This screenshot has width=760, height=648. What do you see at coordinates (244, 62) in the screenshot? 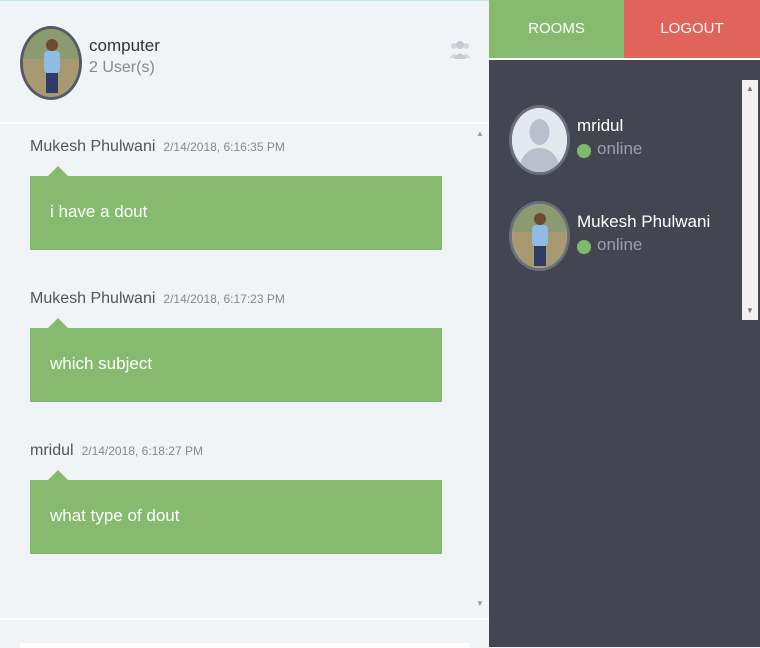
I see `room-header: computer 2 User(s)` at bounding box center [244, 62].